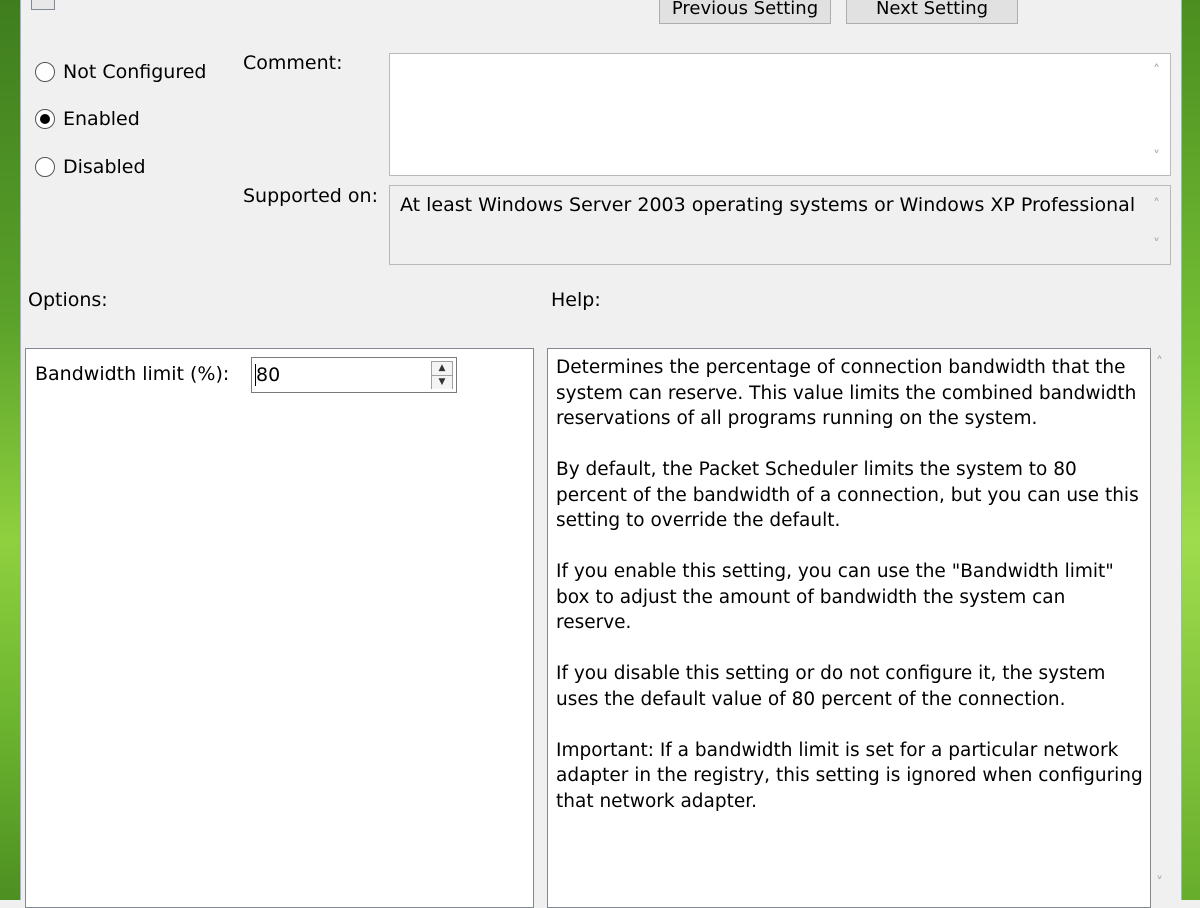  What do you see at coordinates (576, 300) in the screenshot?
I see `help-heading: Help:` at bounding box center [576, 300].